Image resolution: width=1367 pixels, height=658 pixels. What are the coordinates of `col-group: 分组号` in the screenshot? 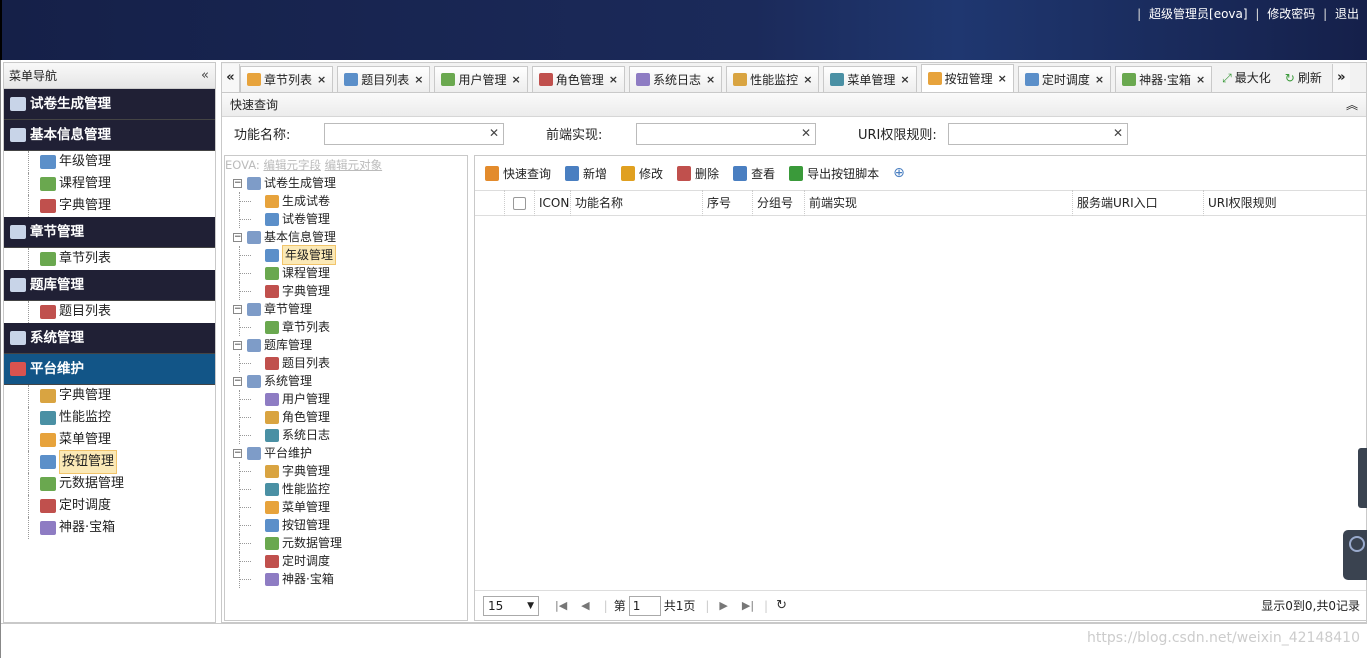 It's located at (779, 203).